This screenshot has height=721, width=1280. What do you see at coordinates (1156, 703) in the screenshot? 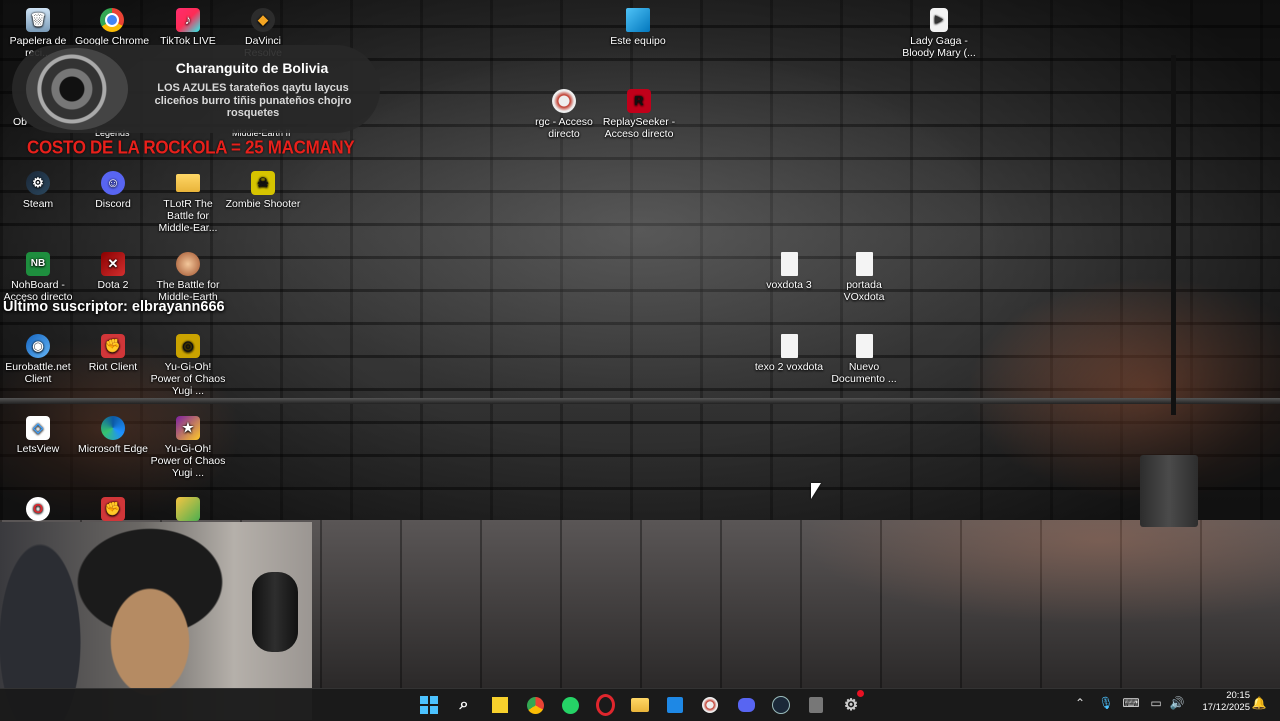
I see `network-icon: ▭` at bounding box center [1156, 703].